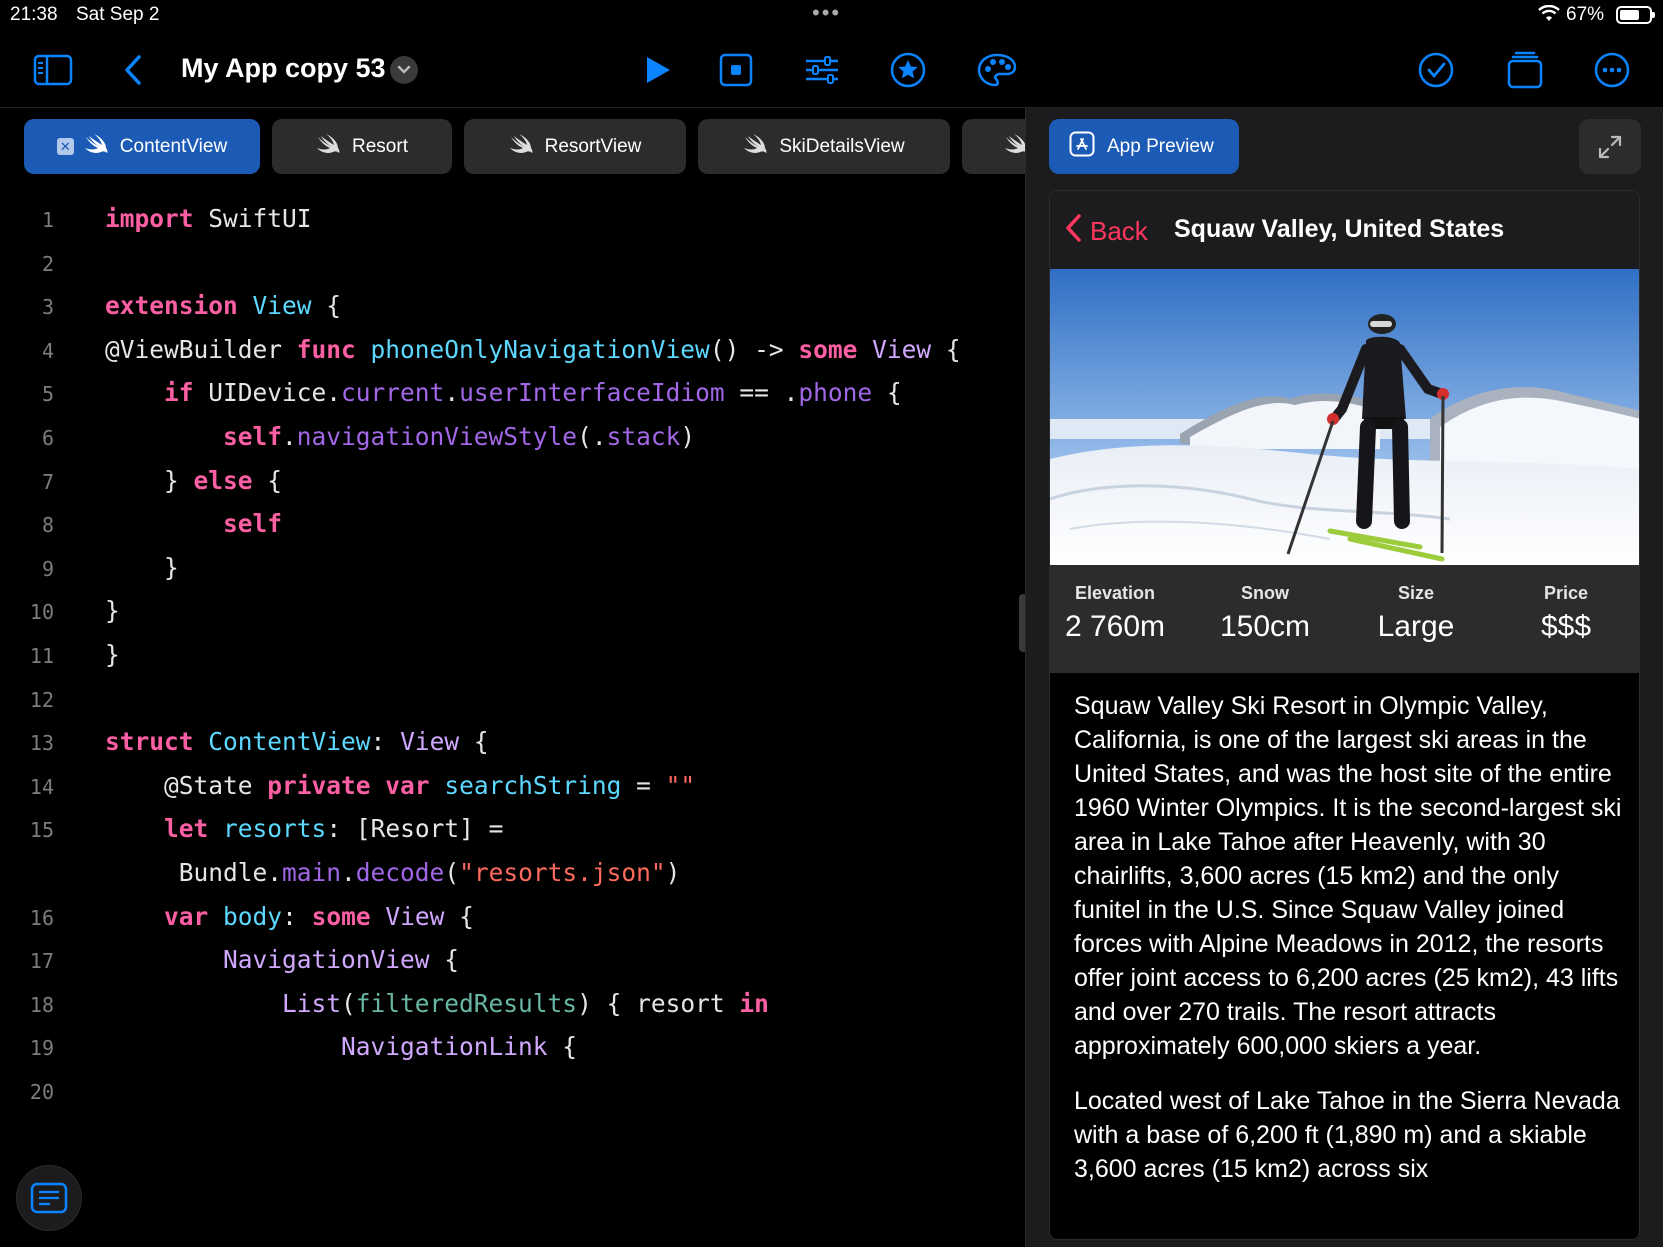  I want to click on nav-bar: Back Squaw Valley, United States, so click(1344, 230).